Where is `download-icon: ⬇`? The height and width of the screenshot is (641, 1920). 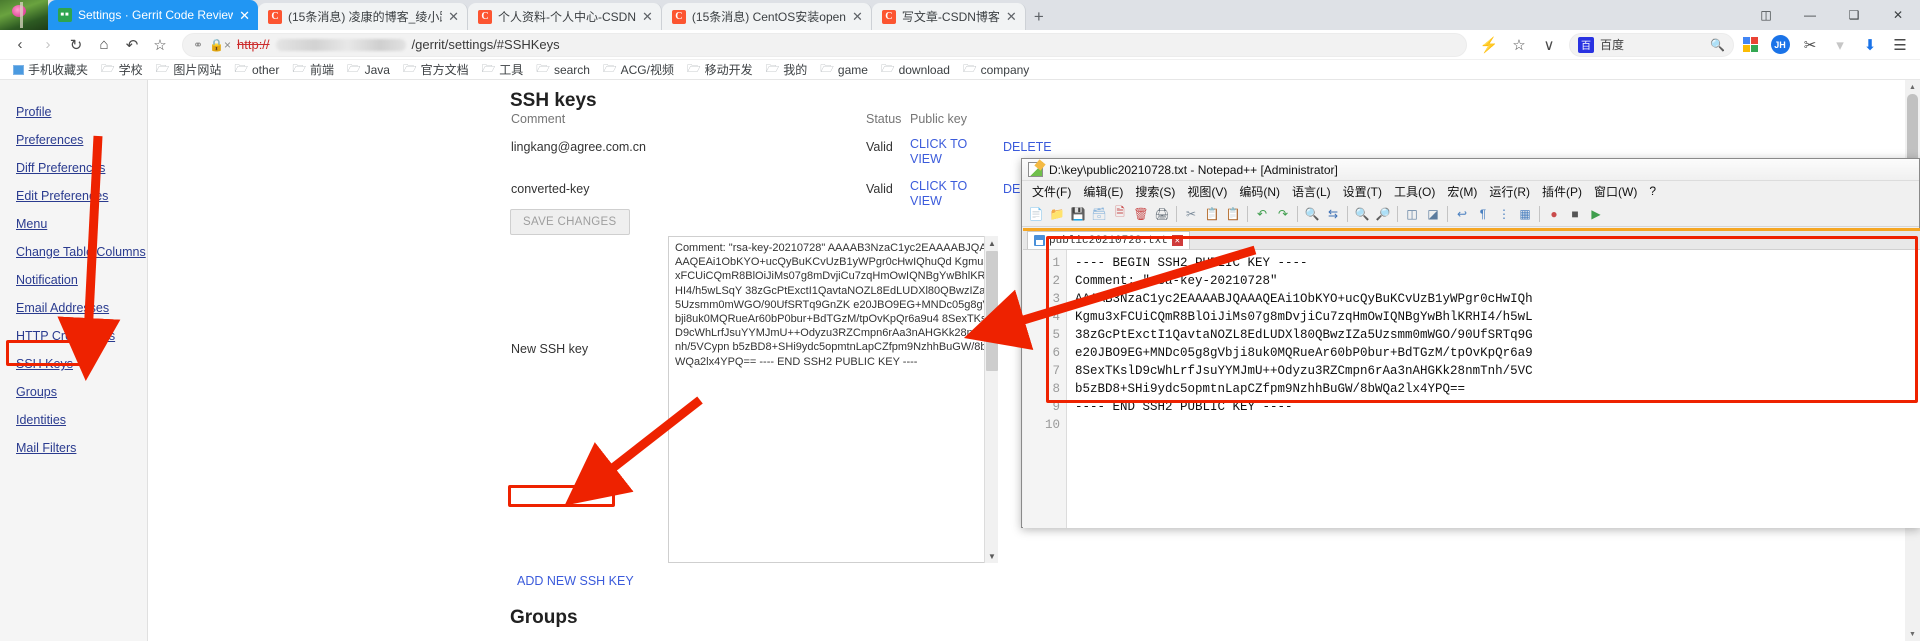
download-icon: ⬇ is located at coordinates (1870, 45).